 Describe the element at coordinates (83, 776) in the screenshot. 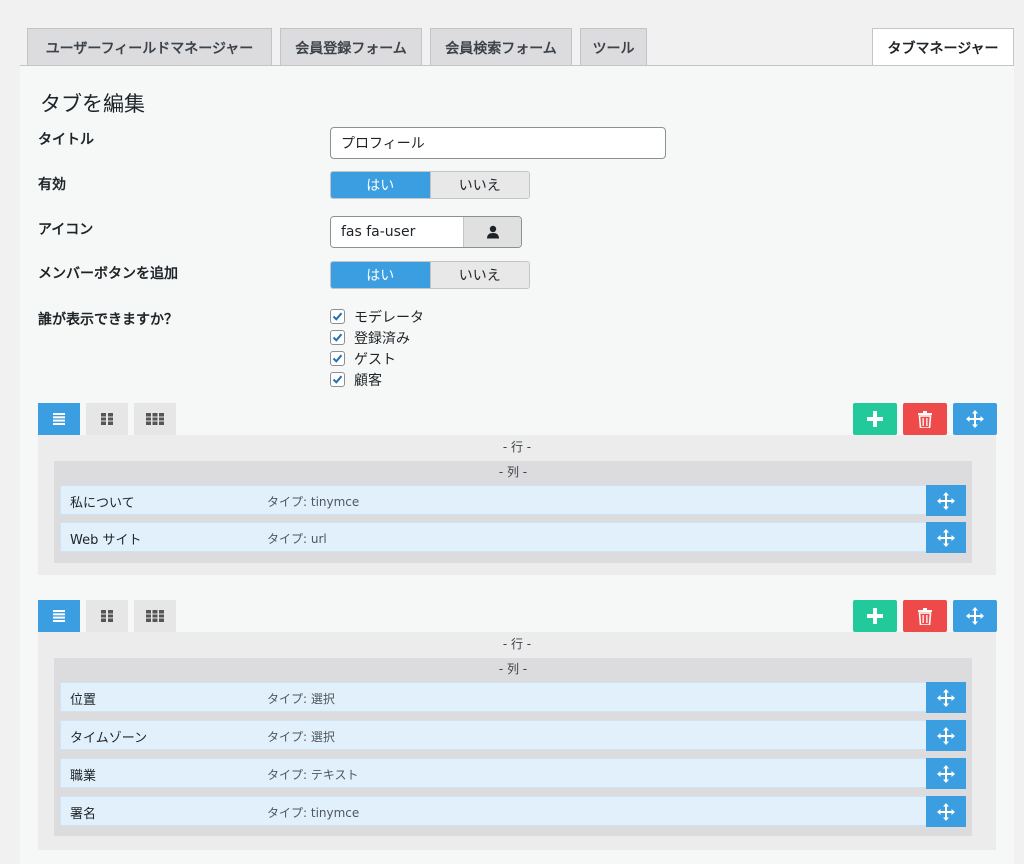

I see `field-name: 職業` at that location.